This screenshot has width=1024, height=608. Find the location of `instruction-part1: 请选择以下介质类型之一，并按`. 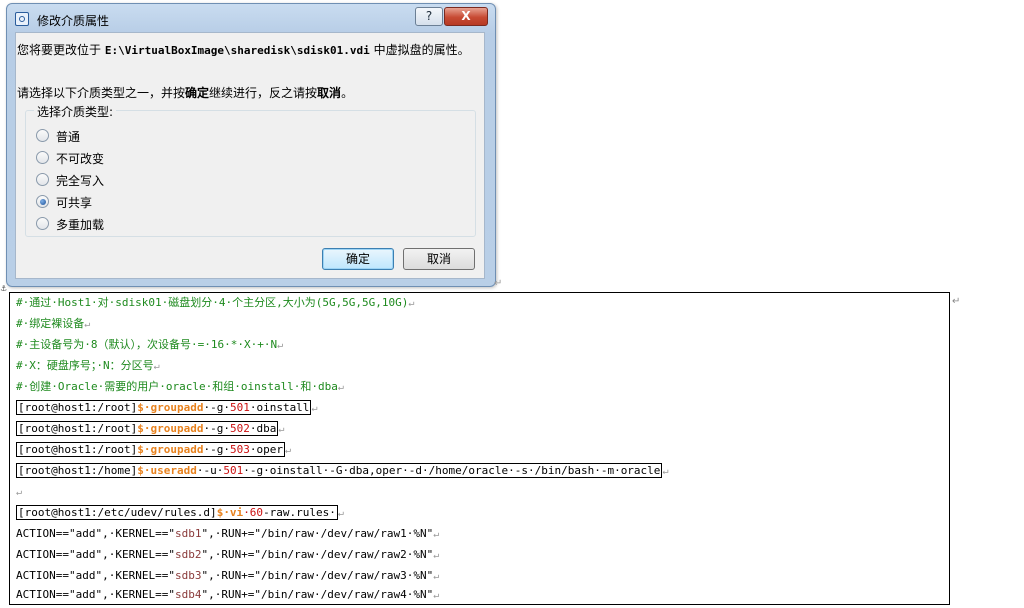

instruction-part1: 请选择以下介质类型之一，并按 is located at coordinates (101, 93).